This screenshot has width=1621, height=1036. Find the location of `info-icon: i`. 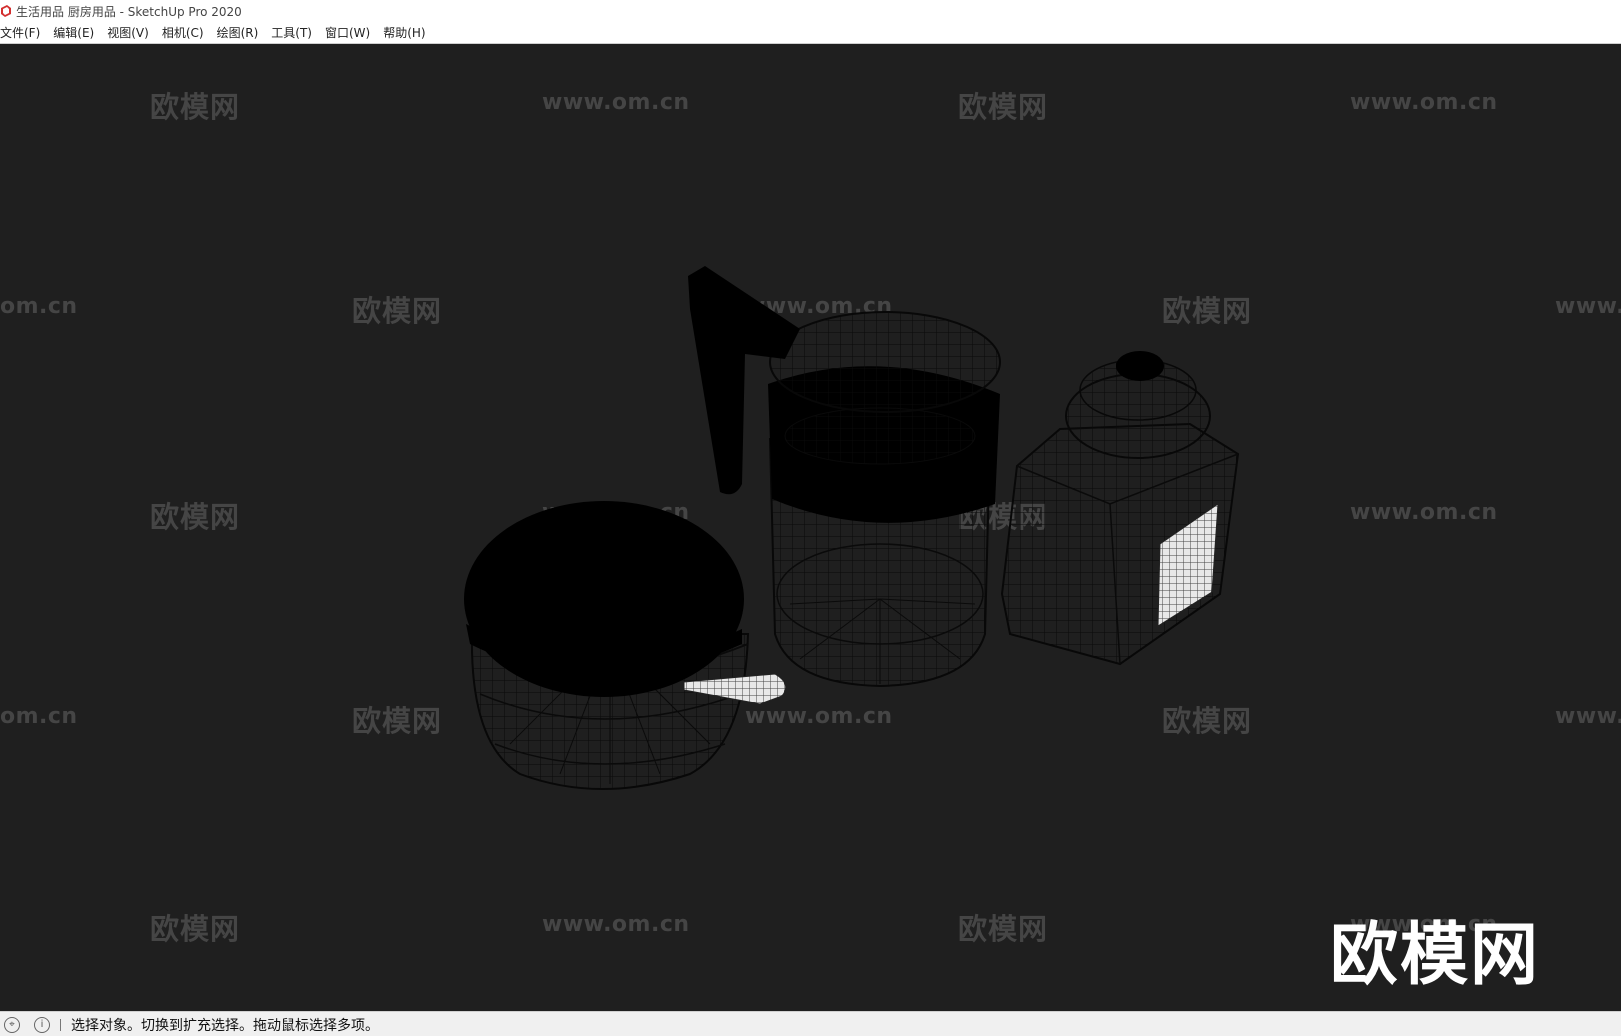

info-icon: i is located at coordinates (42, 1024).